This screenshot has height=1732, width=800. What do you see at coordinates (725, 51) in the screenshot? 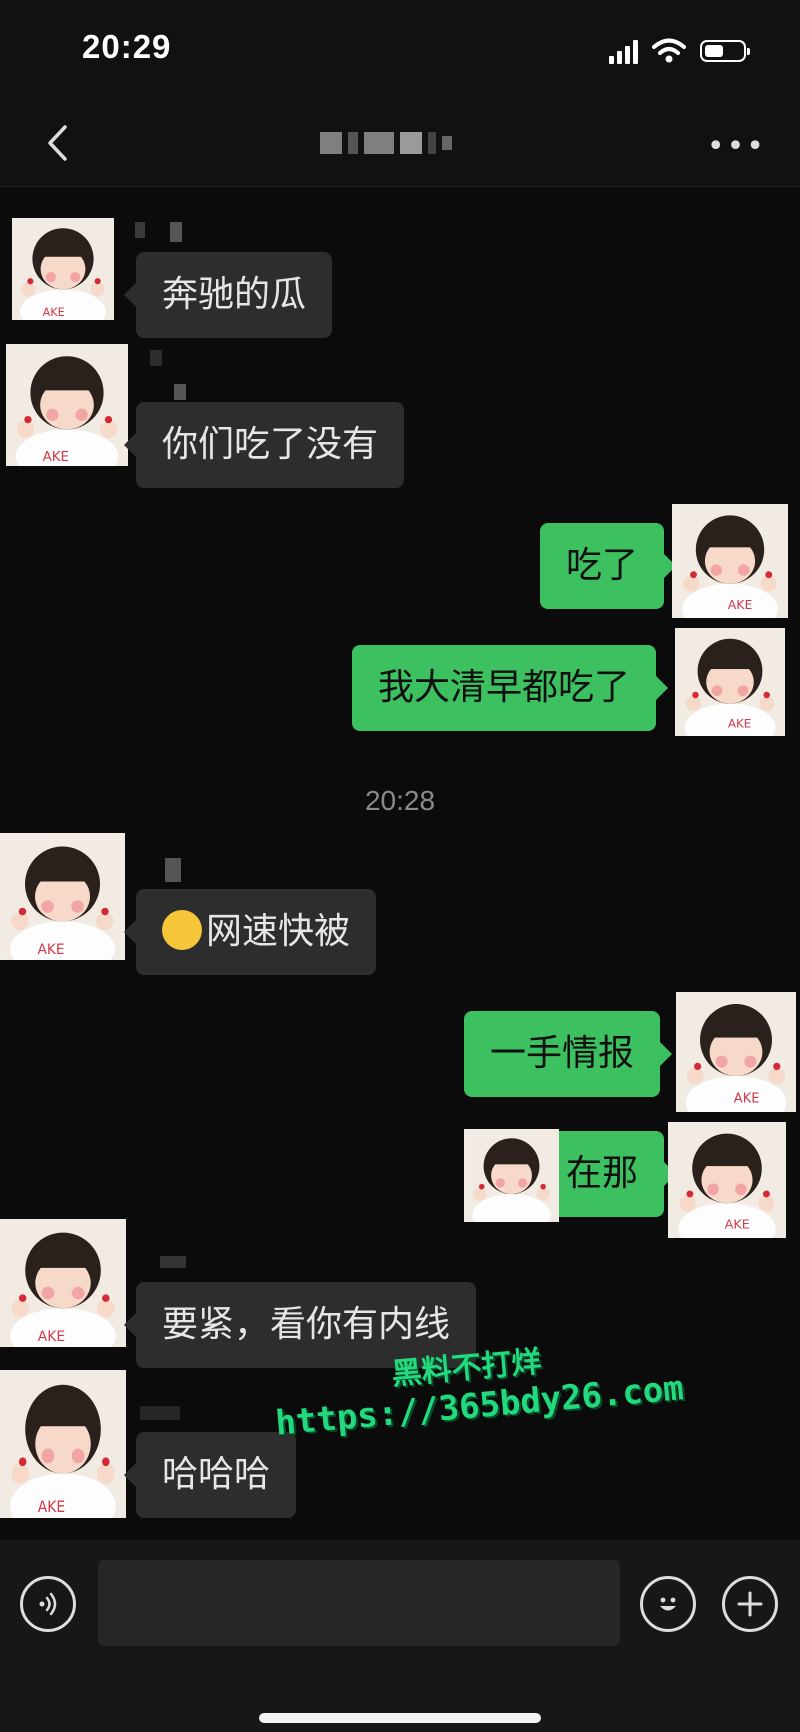
I see `battery-icon` at bounding box center [725, 51].